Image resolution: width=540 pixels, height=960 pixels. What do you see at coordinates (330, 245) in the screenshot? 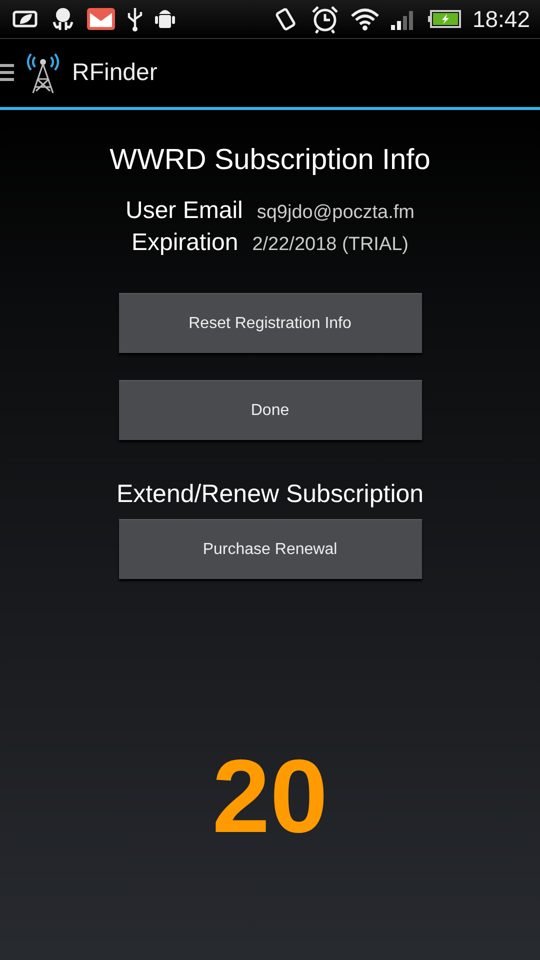
I see `info-value: 2/22/2018 (TRIAL)` at bounding box center [330, 245].